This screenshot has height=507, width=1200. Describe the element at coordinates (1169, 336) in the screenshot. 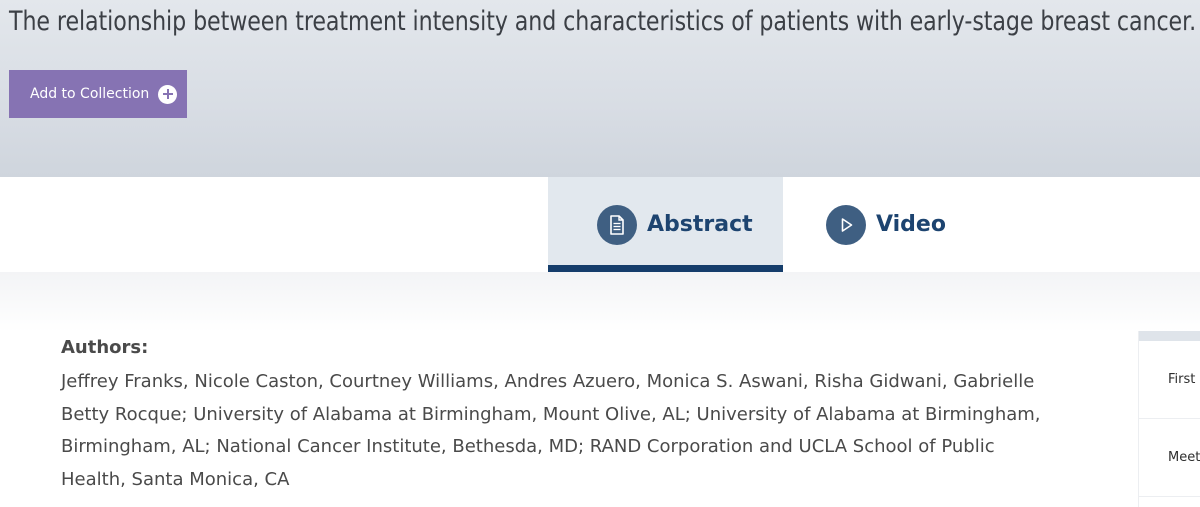

I see `side-panel-bar` at that location.